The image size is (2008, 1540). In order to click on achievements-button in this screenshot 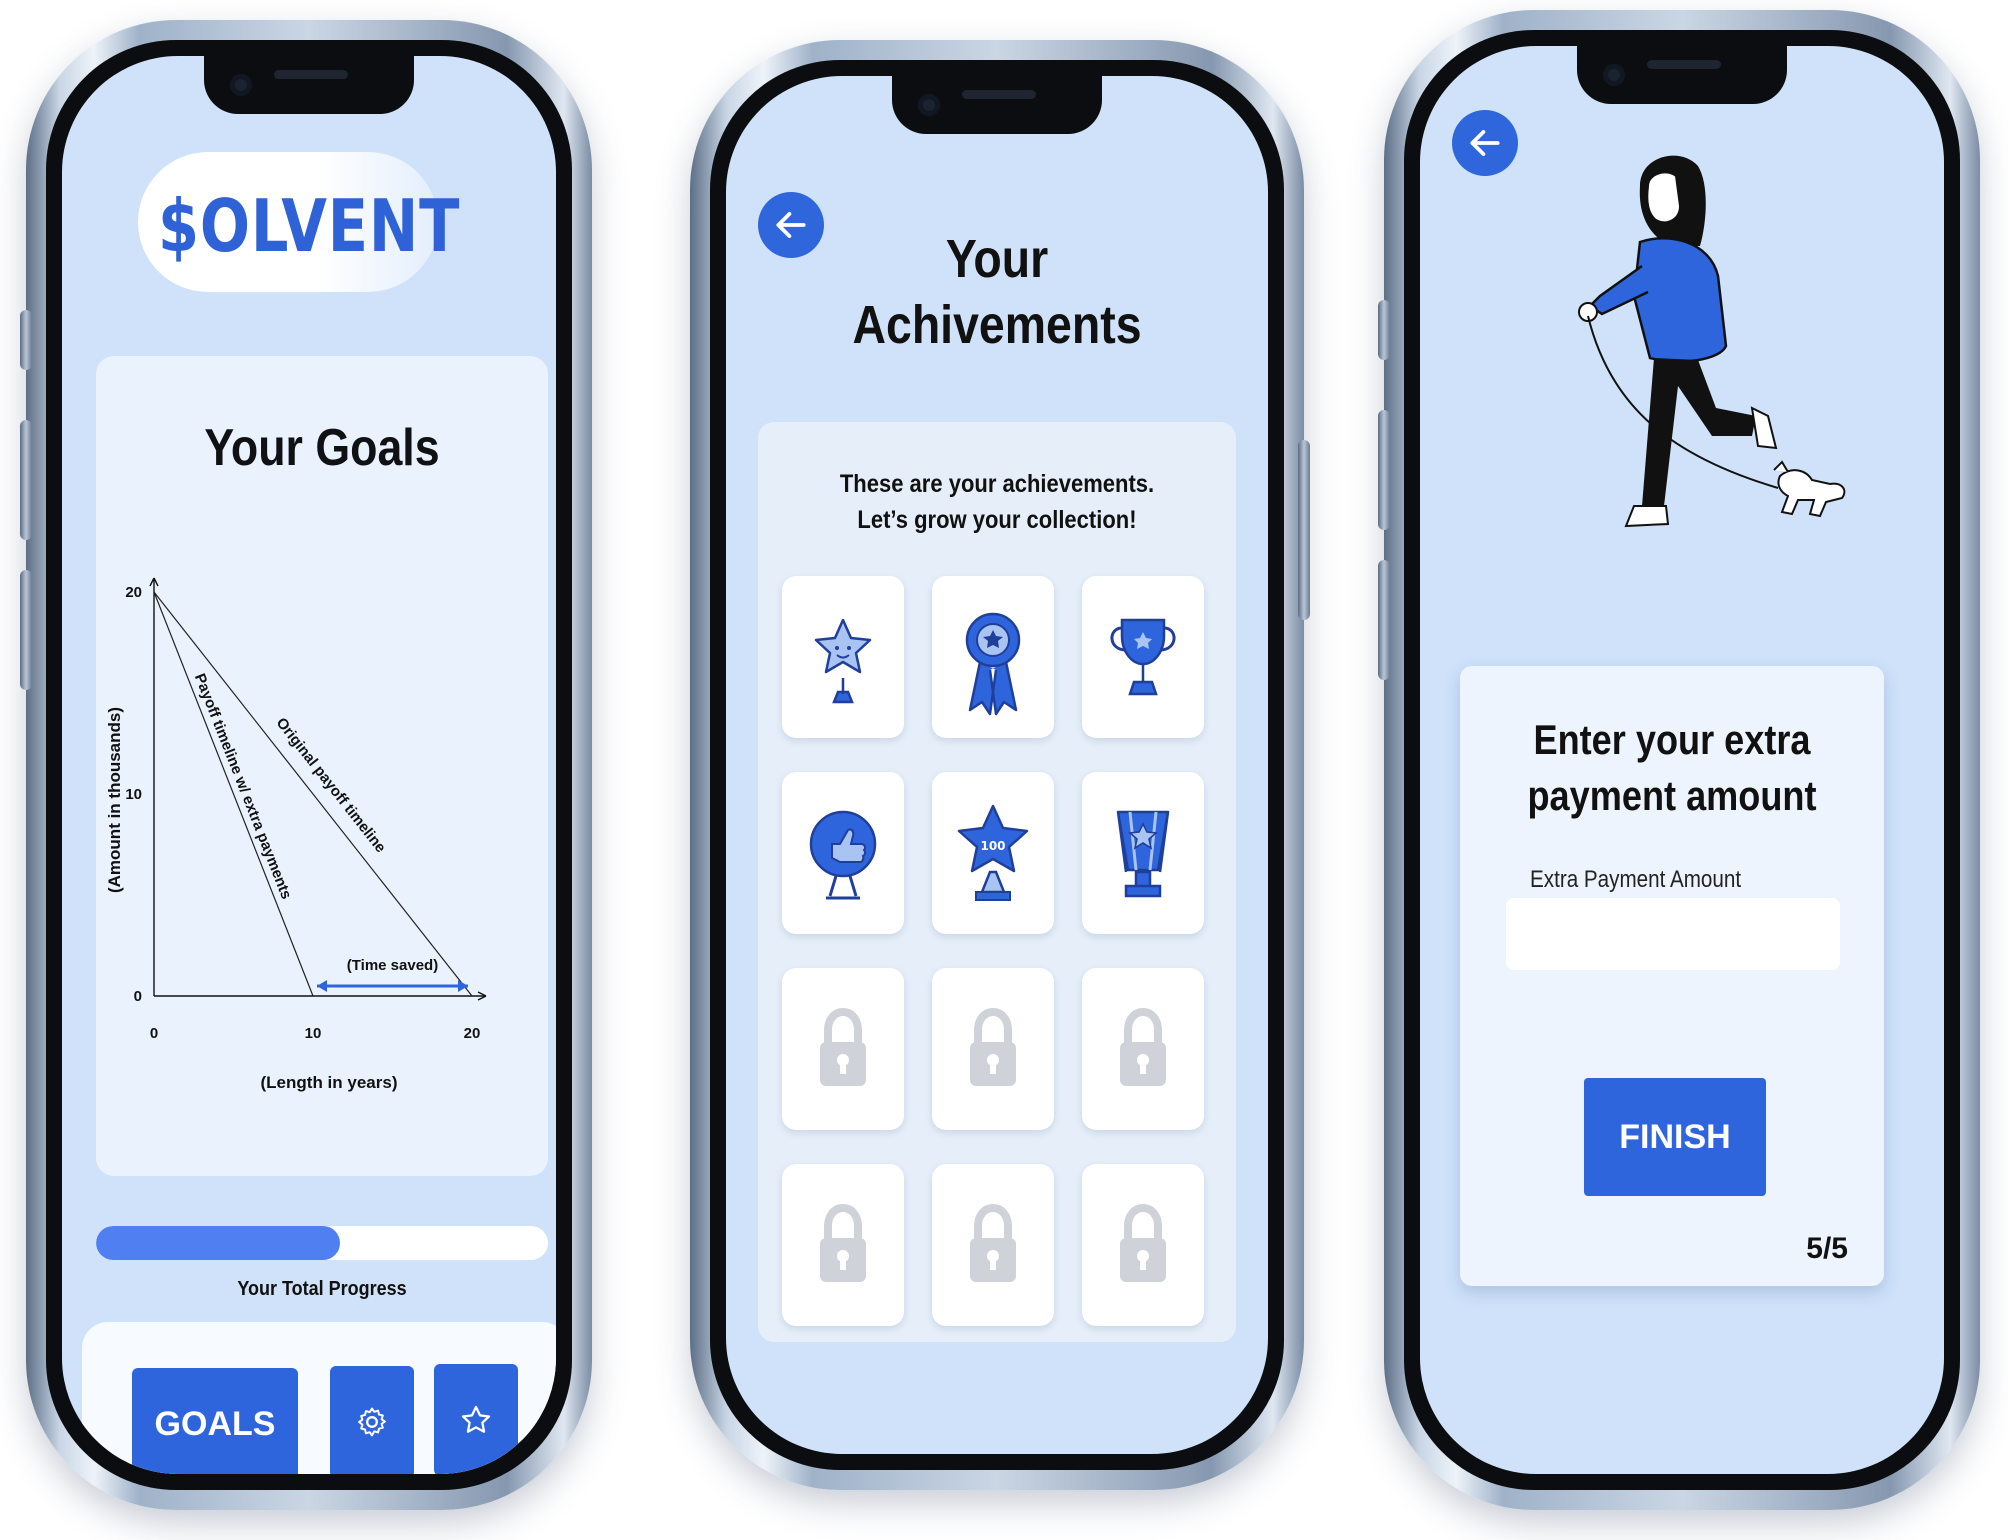, I will do `click(476, 1419)`.